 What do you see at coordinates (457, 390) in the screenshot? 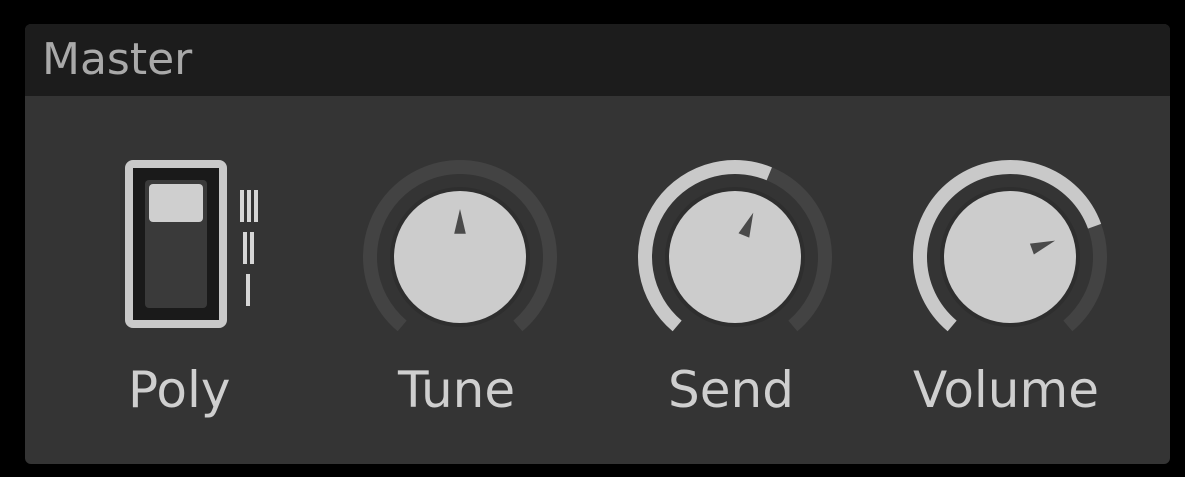
I see `tune-label: Tune` at bounding box center [457, 390].